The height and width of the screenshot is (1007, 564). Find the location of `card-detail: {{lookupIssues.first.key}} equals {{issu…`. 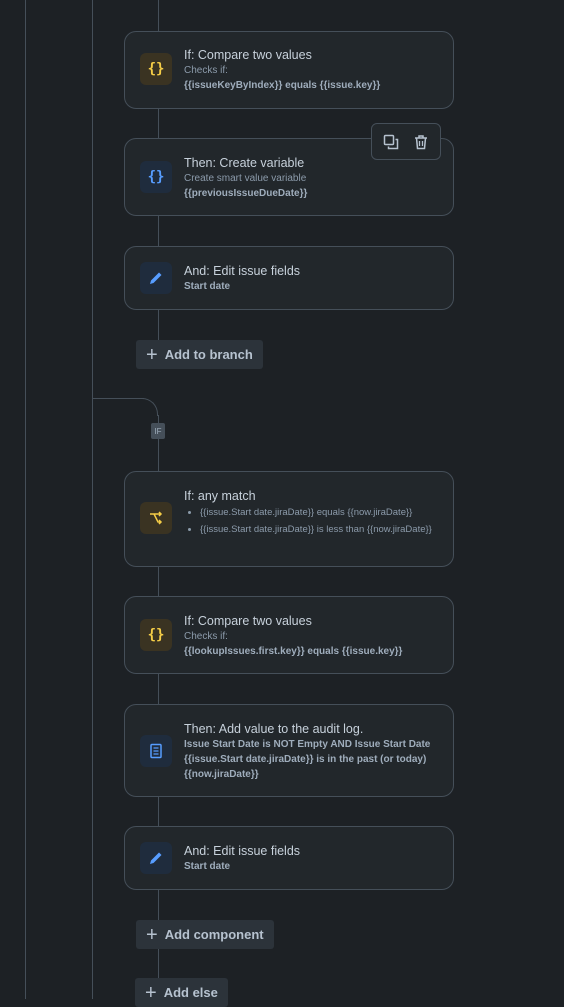

card-detail: {{lookupIssues.first.key}} equals {{issu… is located at coordinates (293, 651).